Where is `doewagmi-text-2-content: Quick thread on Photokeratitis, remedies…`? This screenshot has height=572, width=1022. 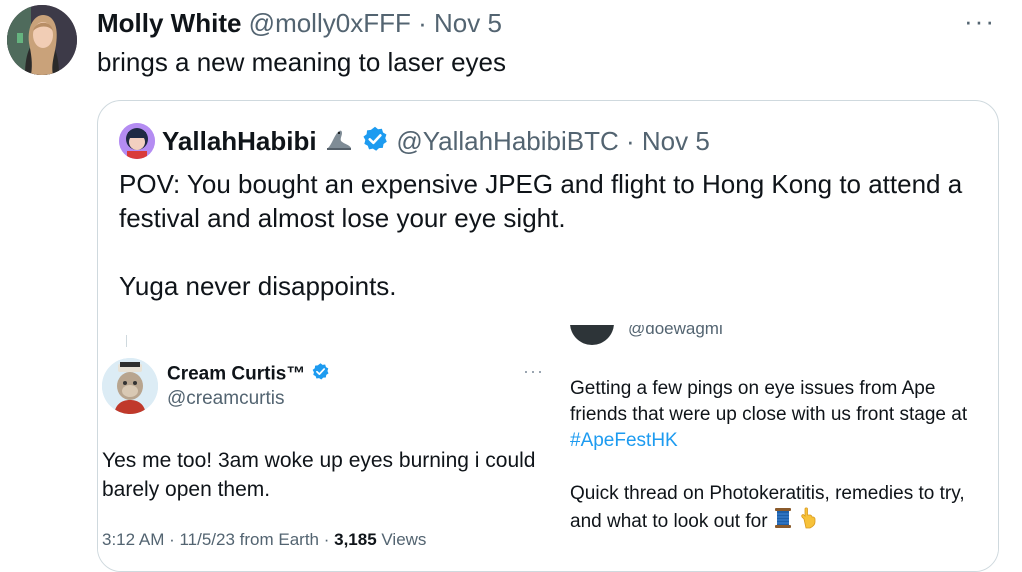 doewagmi-text-2-content: Quick thread on Photokeratitis, remedies… is located at coordinates (767, 508).